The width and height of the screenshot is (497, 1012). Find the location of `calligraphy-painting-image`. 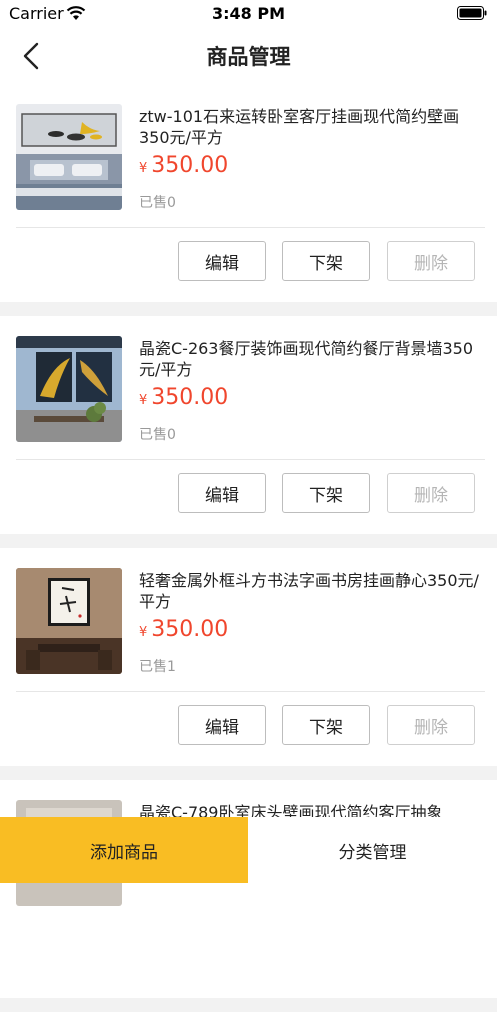

calligraphy-painting-image is located at coordinates (69, 621).